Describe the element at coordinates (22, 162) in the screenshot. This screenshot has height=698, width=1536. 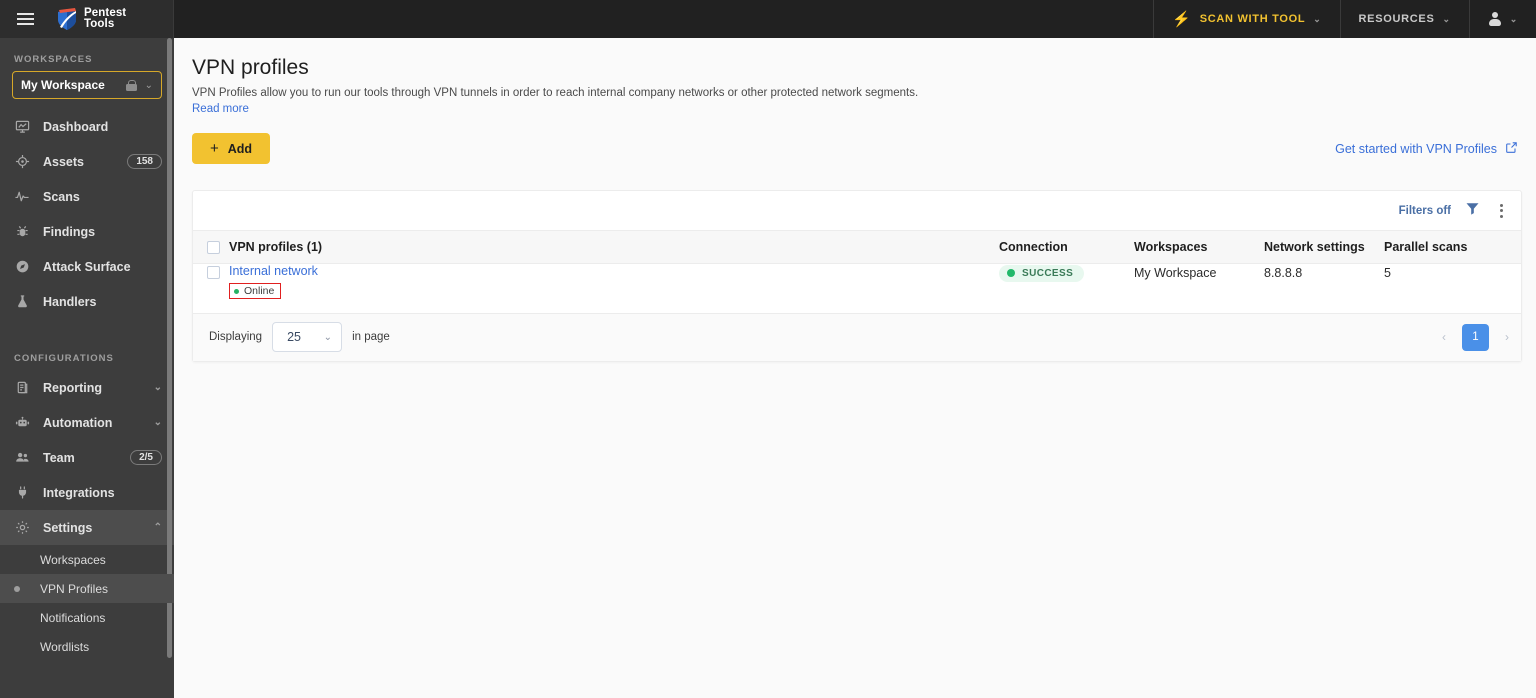
I see `target-icon` at that location.